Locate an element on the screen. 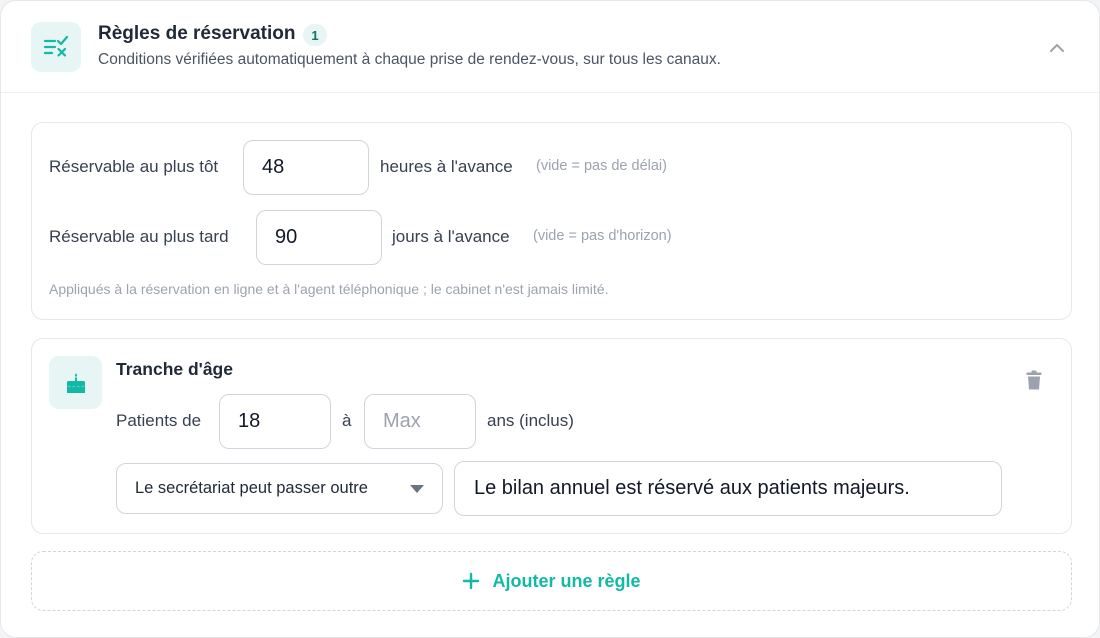 The width and height of the screenshot is (1100, 638). list-check-icon is located at coordinates (56, 47).